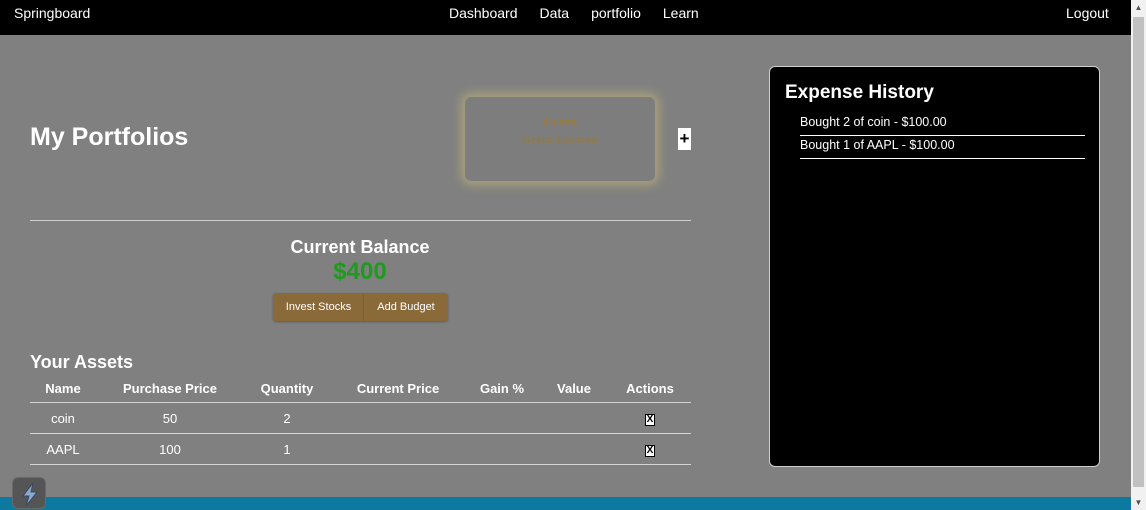  What do you see at coordinates (360, 418) in the screenshot?
I see `table-row: coin 50 2 X` at bounding box center [360, 418].